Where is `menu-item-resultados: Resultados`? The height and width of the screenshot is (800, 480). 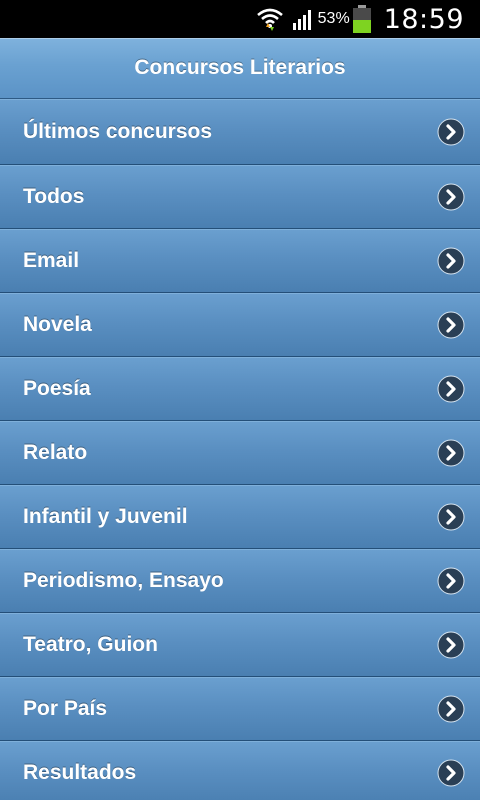
menu-item-resultados: Resultados is located at coordinates (240, 770).